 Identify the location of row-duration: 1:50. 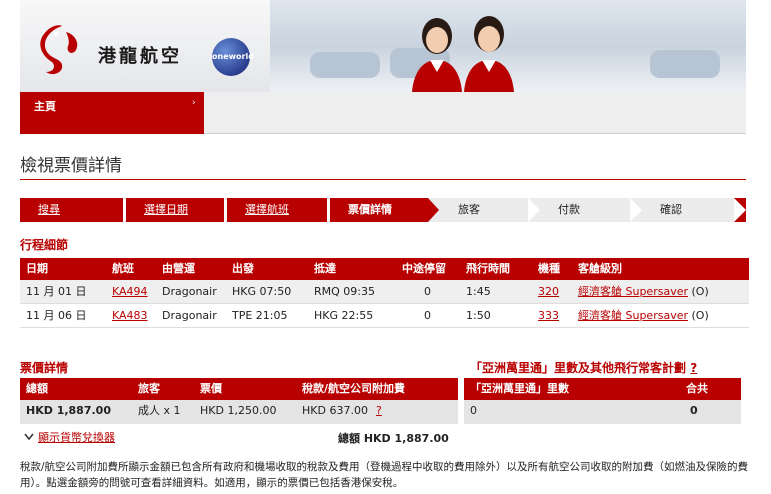
(478, 315).